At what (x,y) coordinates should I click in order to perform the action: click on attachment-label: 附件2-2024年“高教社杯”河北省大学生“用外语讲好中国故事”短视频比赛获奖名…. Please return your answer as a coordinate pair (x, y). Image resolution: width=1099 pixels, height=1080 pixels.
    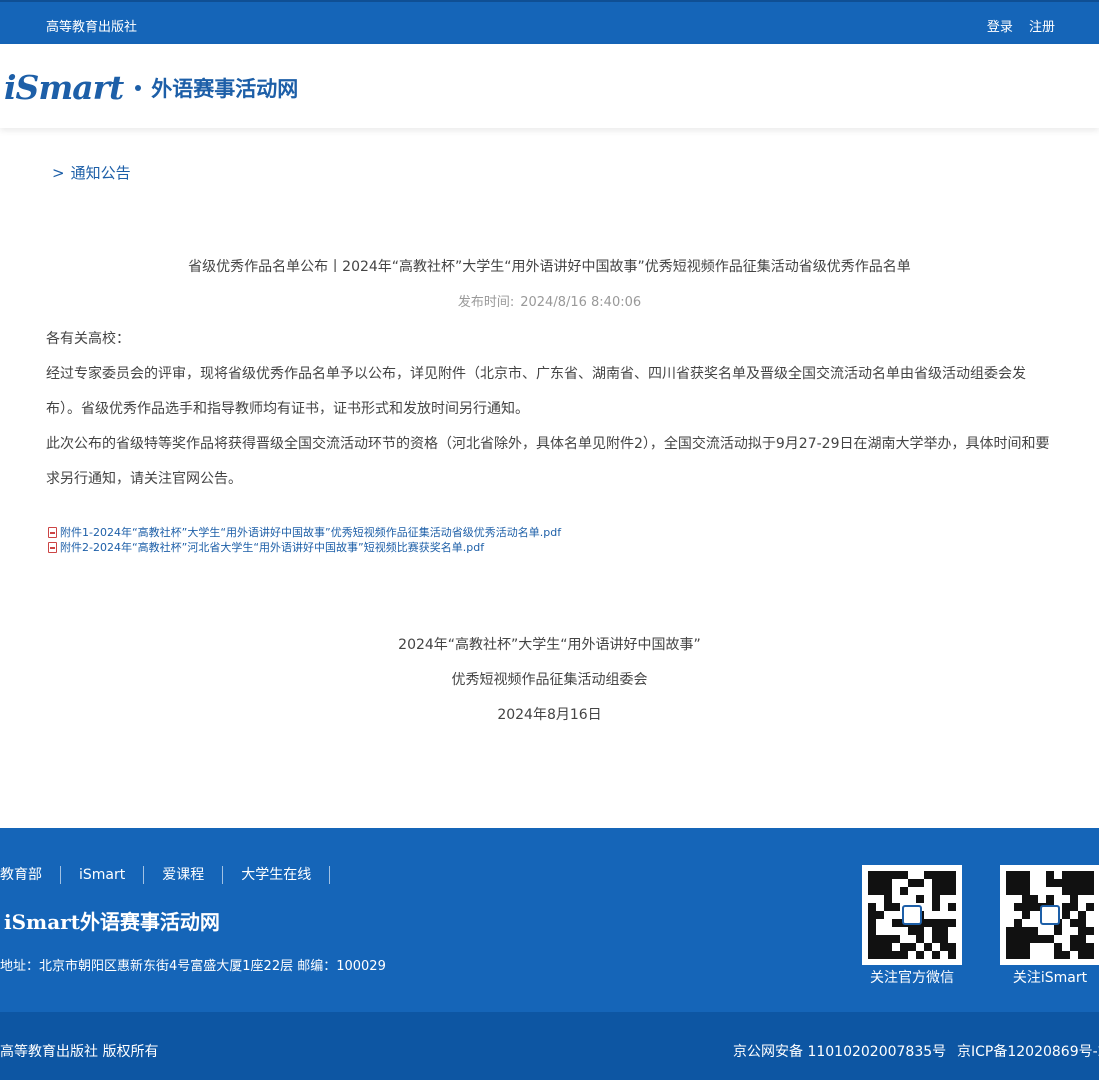
    Looking at the image, I should click on (272, 547).